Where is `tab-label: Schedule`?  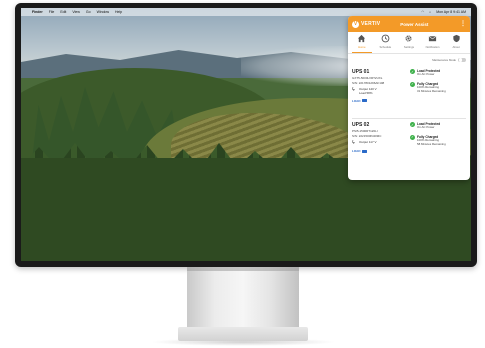 tab-label: Schedule is located at coordinates (385, 47).